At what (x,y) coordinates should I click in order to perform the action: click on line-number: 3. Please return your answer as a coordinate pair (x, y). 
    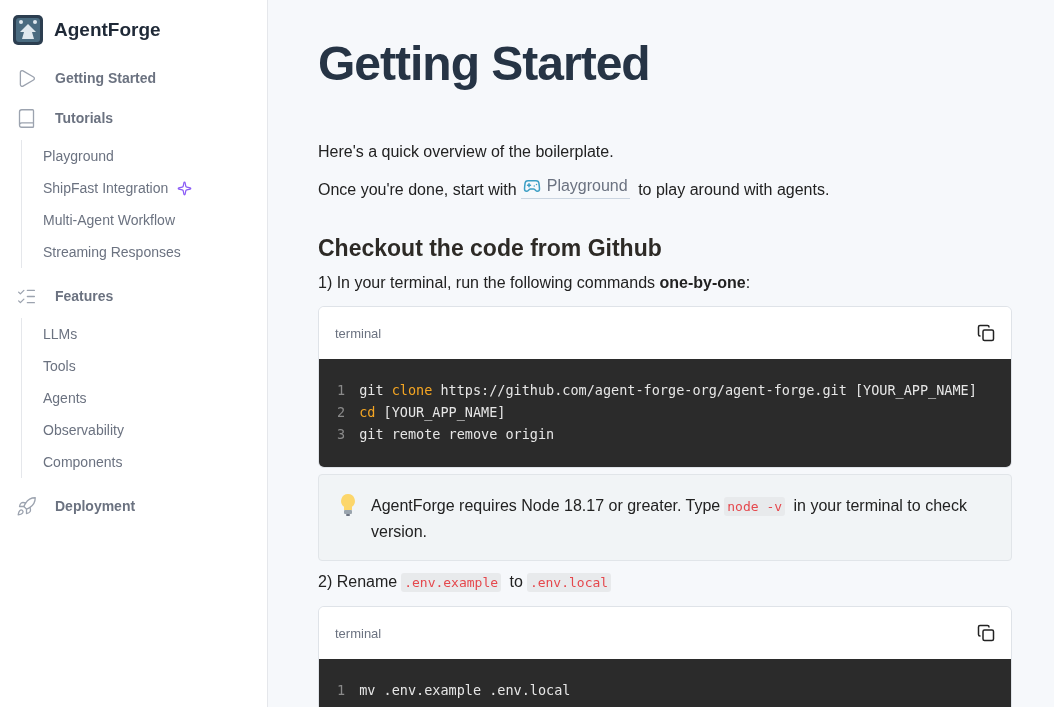
    Looking at the image, I should click on (341, 434).